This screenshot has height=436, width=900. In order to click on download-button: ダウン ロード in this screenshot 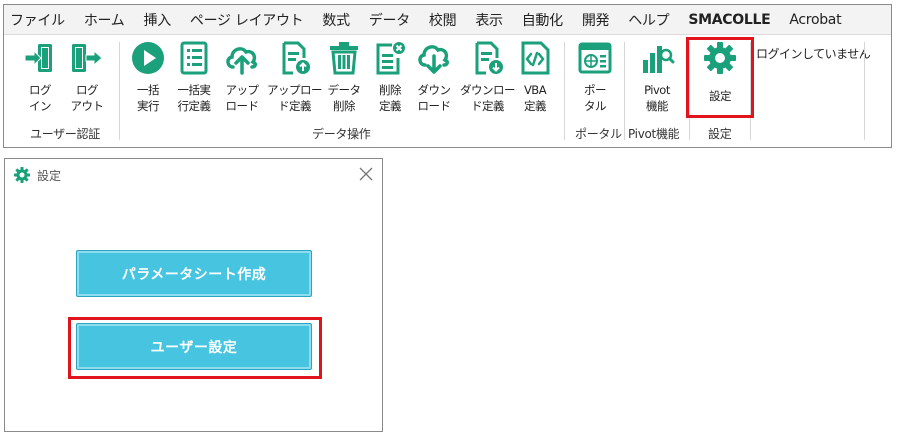, I will do `click(434, 77)`.